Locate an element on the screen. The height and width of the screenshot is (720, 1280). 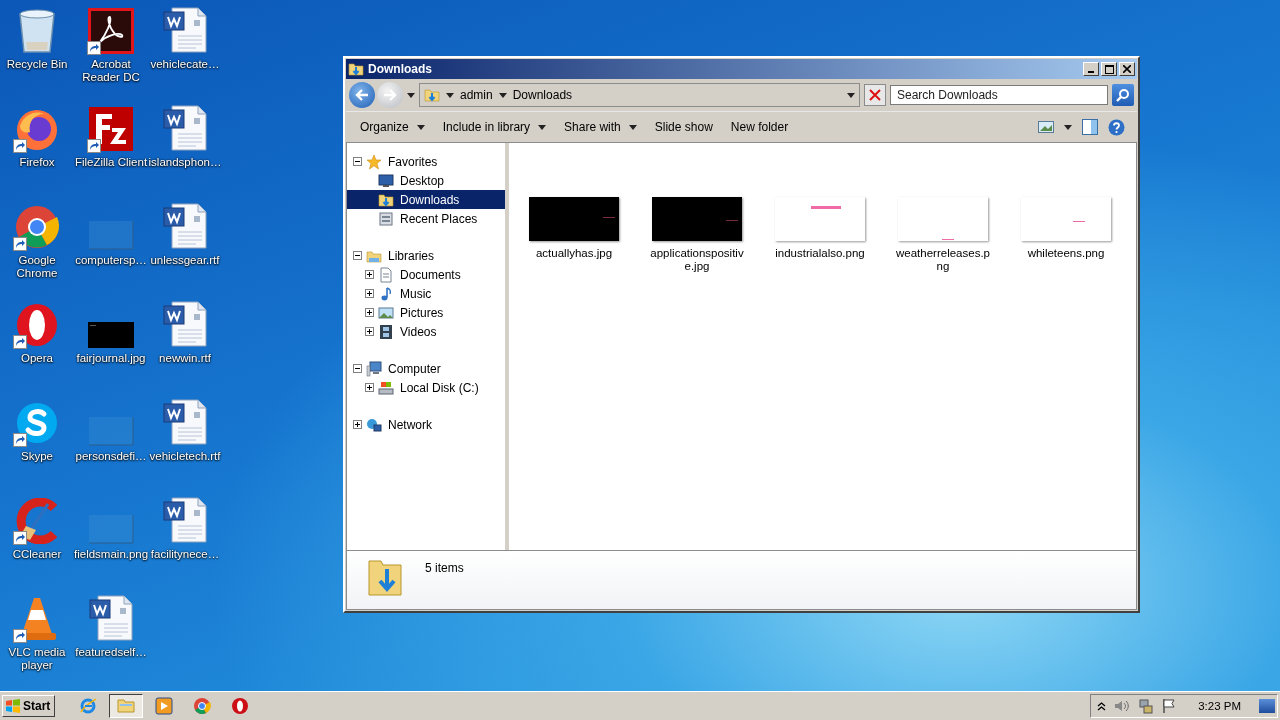
search-button is located at coordinates (1123, 95).